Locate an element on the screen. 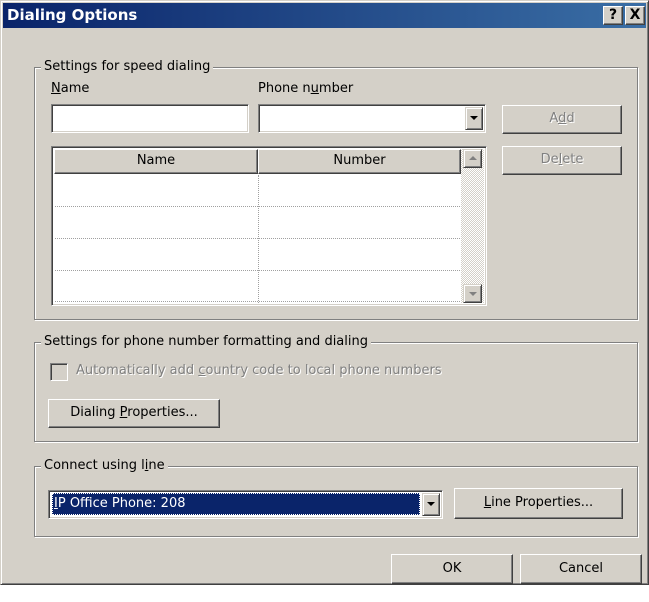 The image size is (649, 602). scroll-down-button is located at coordinates (472, 293).